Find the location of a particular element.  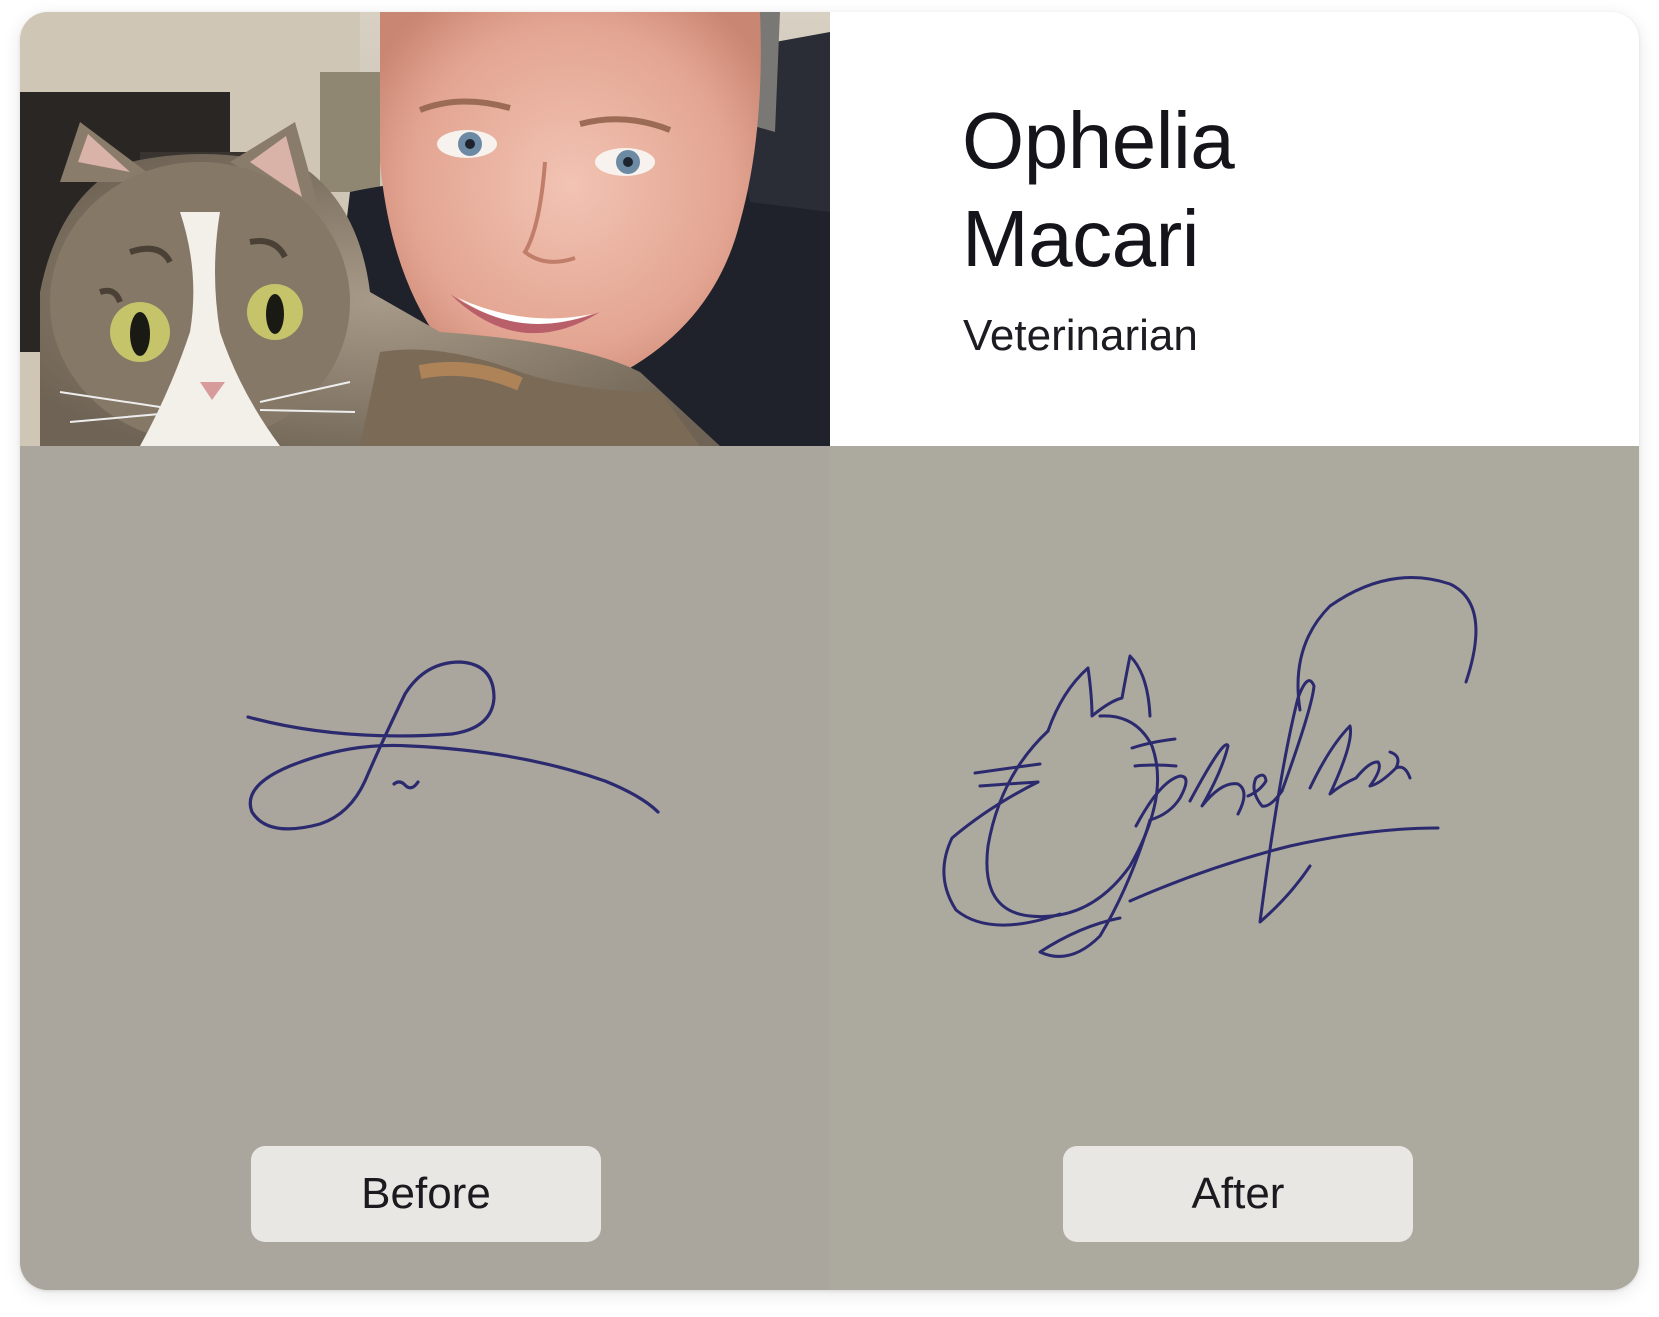

profile-name: Ophelia Macari is located at coordinates (1098, 190).